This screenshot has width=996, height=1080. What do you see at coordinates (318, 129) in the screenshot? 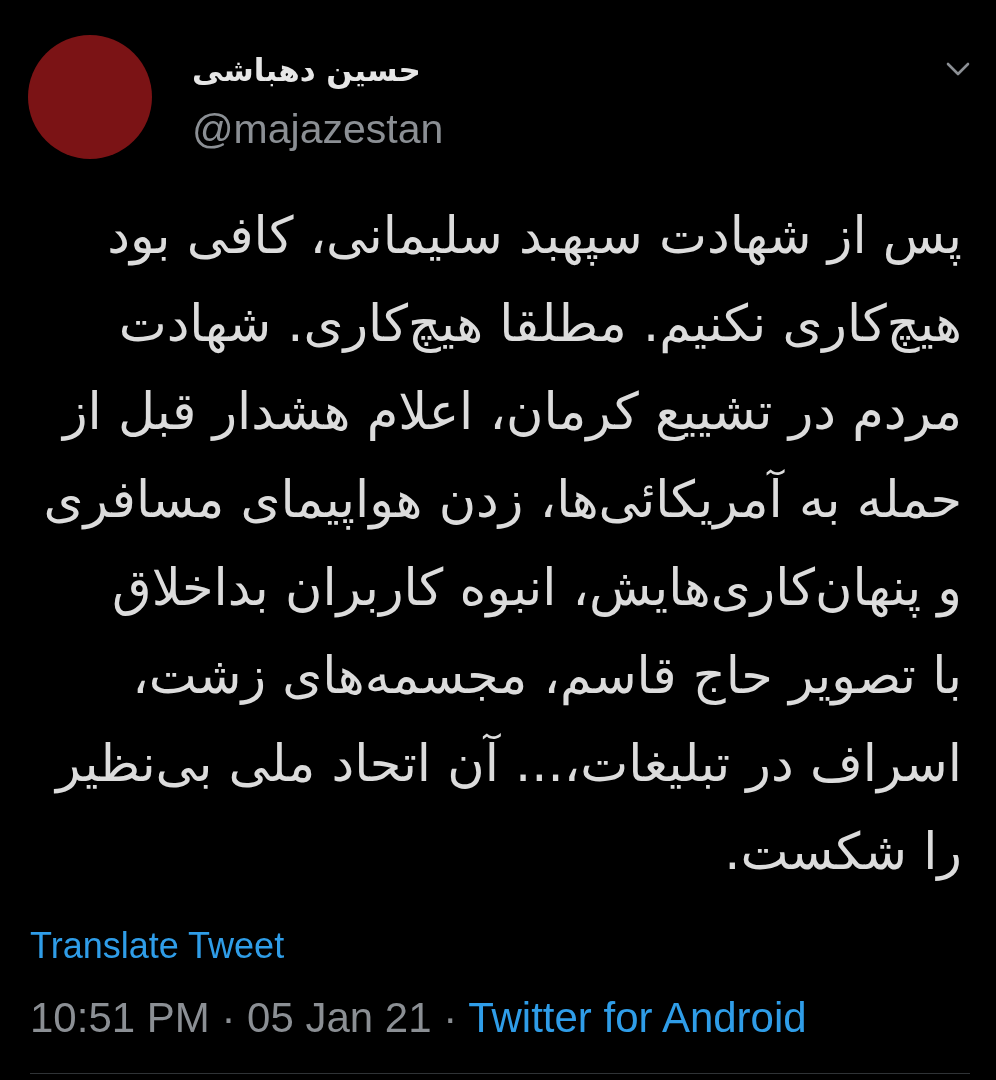
I see `author-handle: @majazestan` at bounding box center [318, 129].